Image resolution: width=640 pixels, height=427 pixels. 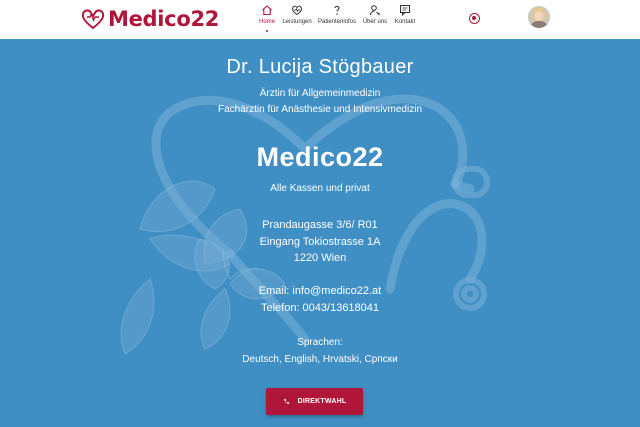 What do you see at coordinates (474, 18) in the screenshot?
I see `language-toggle-icon` at bounding box center [474, 18].